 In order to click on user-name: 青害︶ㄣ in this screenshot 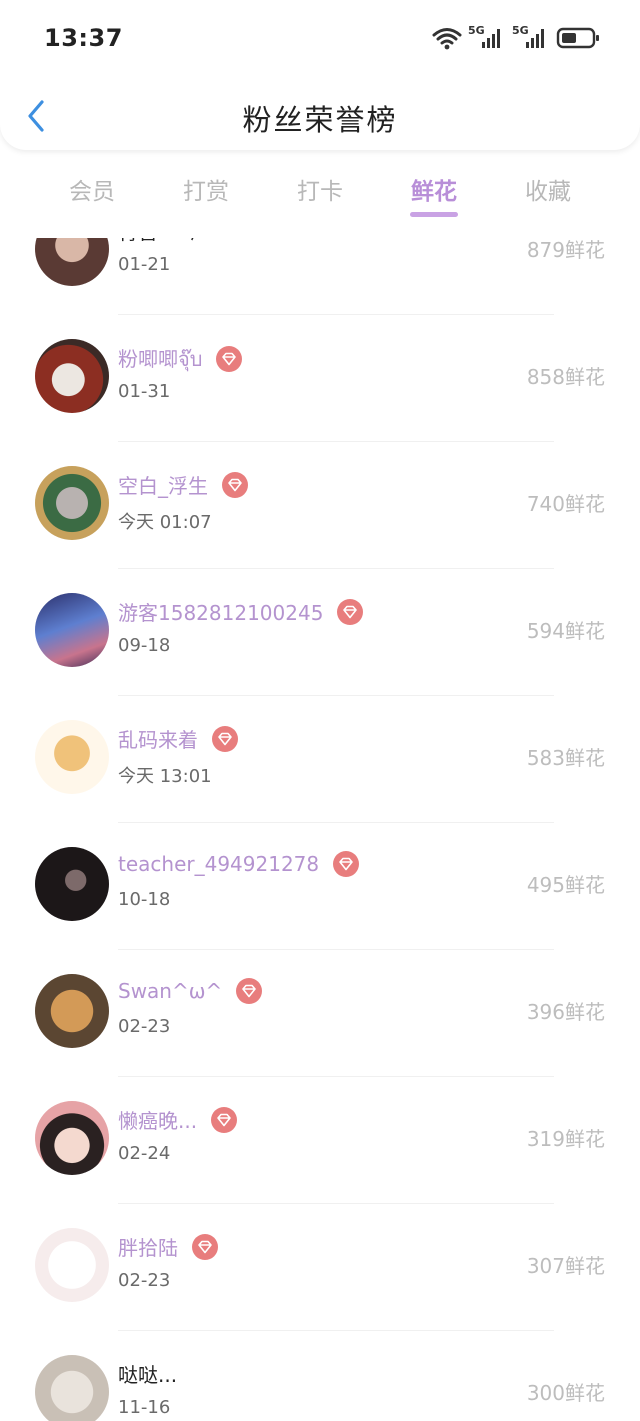, I will do `click(158, 241)`.